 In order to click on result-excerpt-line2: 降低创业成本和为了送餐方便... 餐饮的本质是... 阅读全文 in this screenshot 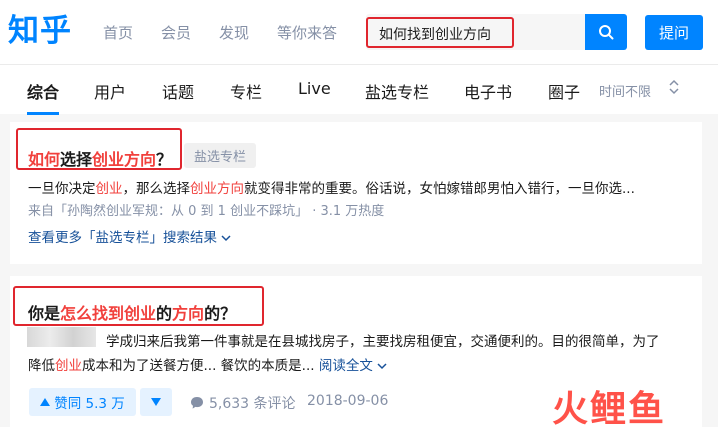, I will do `click(207, 364)`.